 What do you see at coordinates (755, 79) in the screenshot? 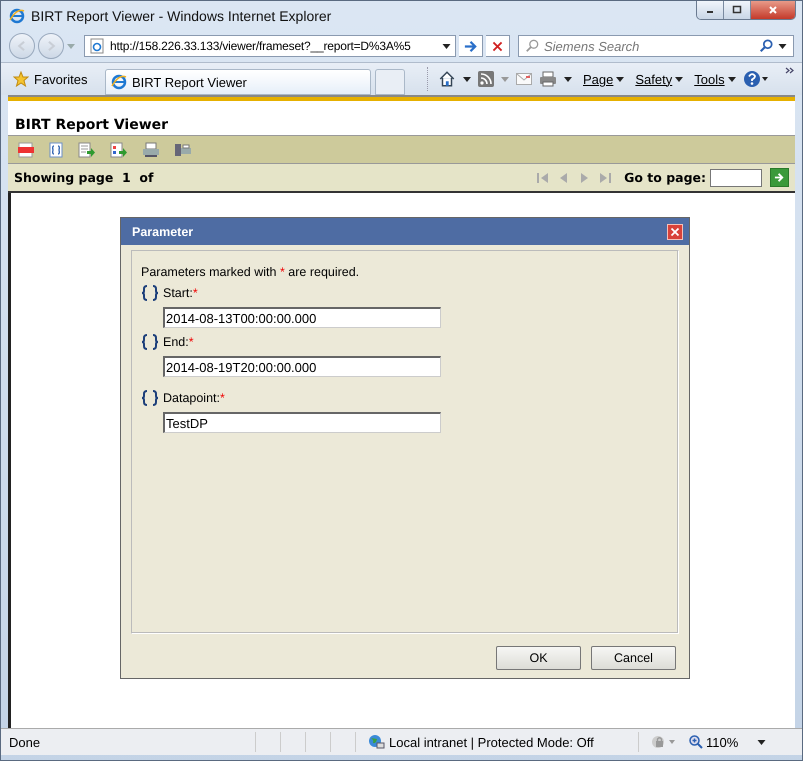
I see `help-icon` at bounding box center [755, 79].